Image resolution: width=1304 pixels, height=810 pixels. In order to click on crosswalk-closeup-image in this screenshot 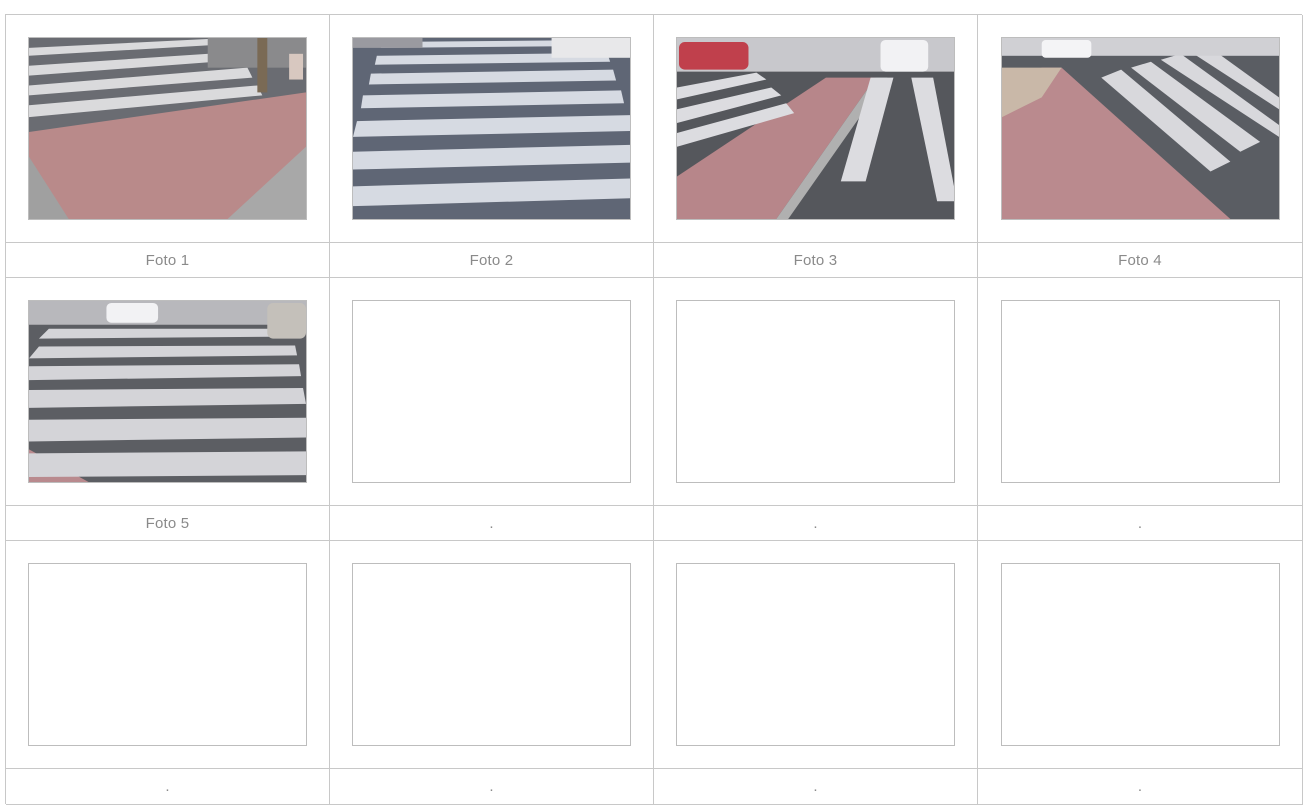, I will do `click(491, 128)`.